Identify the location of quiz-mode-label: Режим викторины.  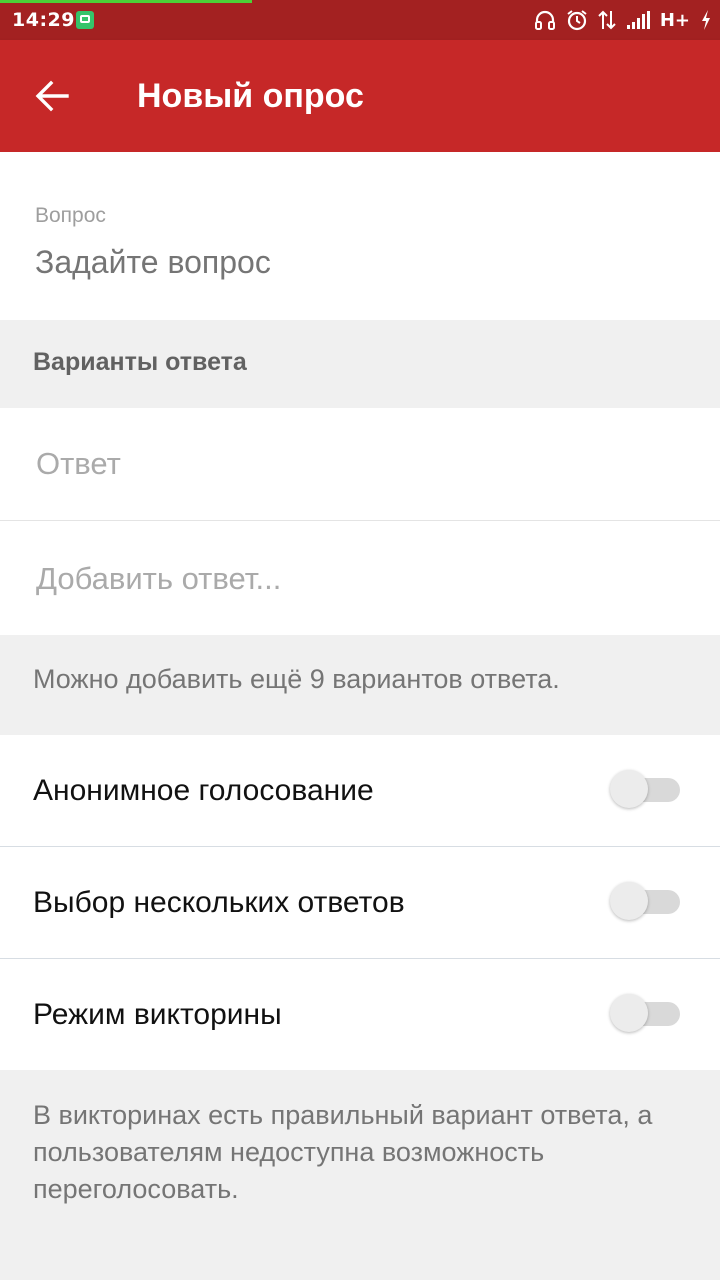
(157, 1014).